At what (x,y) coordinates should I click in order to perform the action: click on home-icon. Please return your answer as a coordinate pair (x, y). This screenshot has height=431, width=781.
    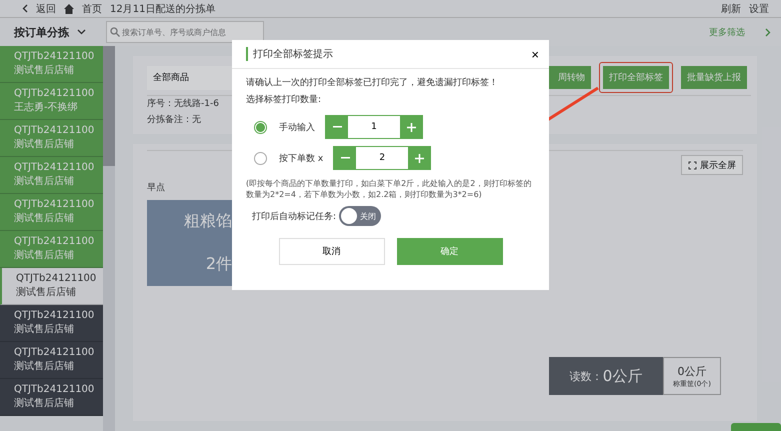
    Looking at the image, I should click on (69, 9).